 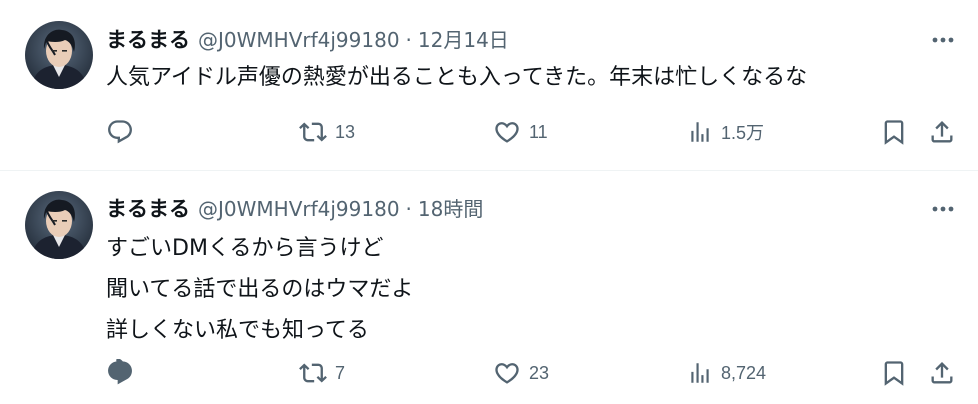 I want to click on tweet-text-line: 聞いてる話で出るのはウマだよ, so click(x=260, y=289).